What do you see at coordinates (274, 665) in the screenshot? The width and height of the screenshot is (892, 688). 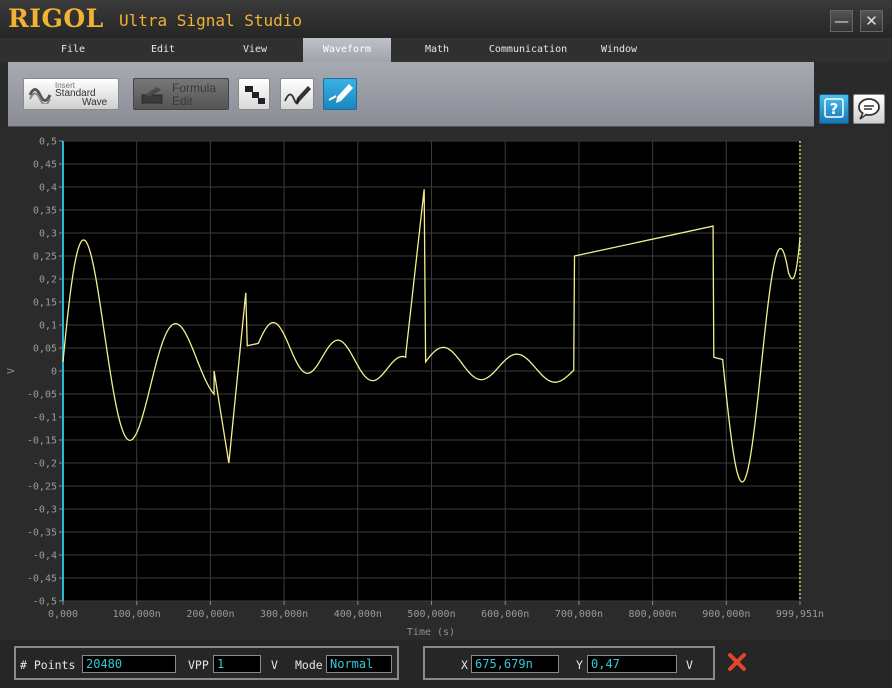 I see `vpp-unit: V` at bounding box center [274, 665].